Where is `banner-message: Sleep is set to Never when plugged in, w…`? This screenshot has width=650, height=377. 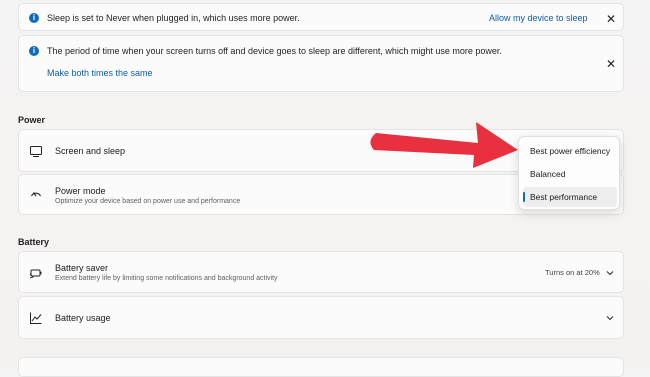
banner-message: Sleep is set to Never when plugged in, w… is located at coordinates (173, 18).